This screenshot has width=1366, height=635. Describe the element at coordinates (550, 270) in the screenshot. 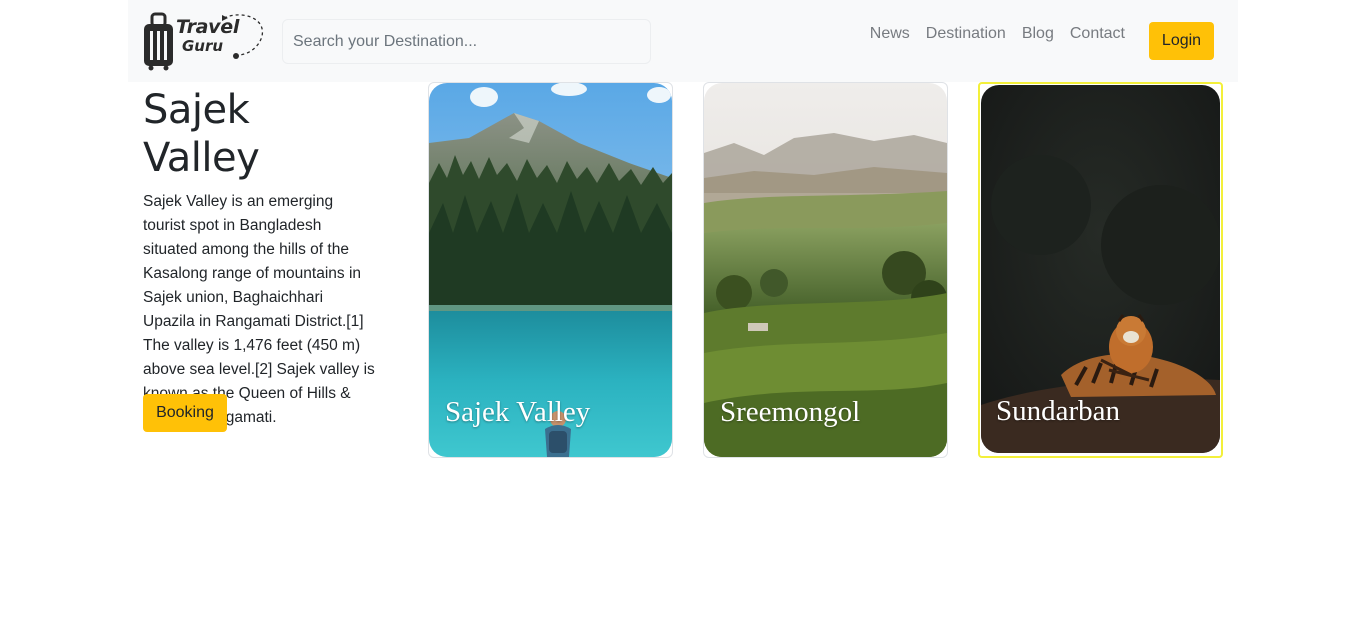

I see `destination-card-sajek: Sajek Valley` at that location.